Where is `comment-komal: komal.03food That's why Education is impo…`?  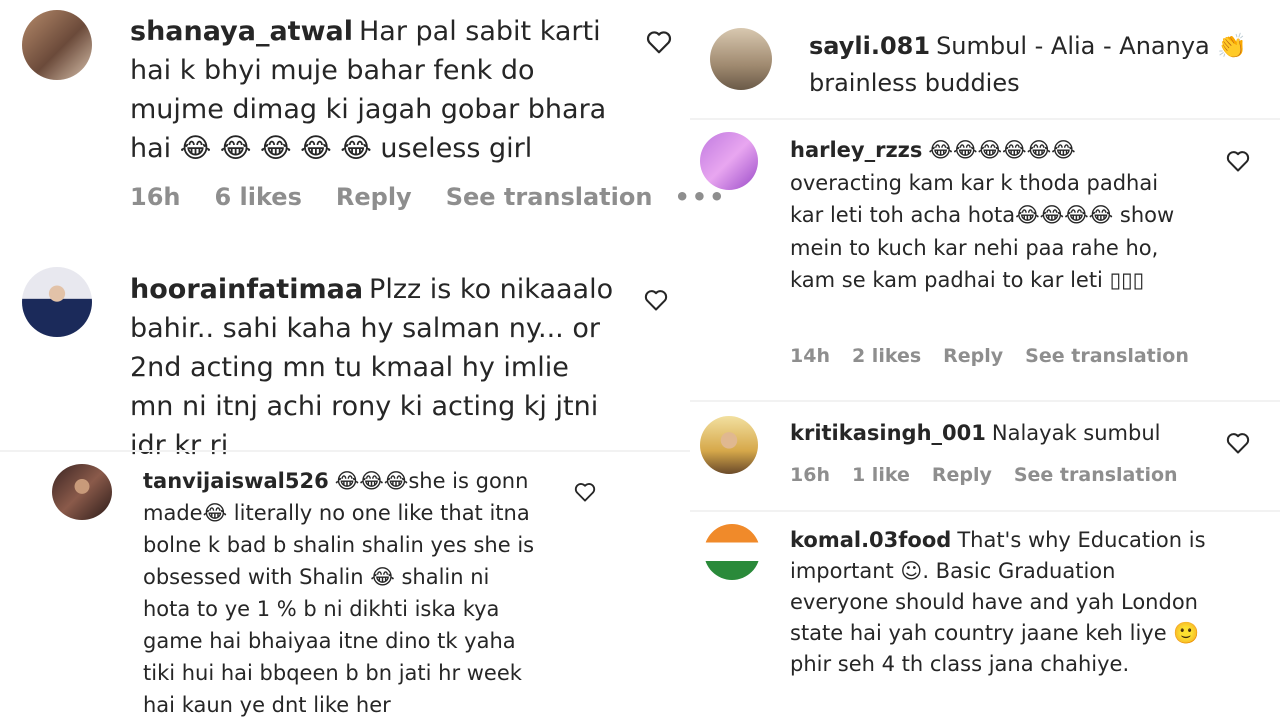 comment-komal: komal.03food That's why Education is impo… is located at coordinates (985, 616).